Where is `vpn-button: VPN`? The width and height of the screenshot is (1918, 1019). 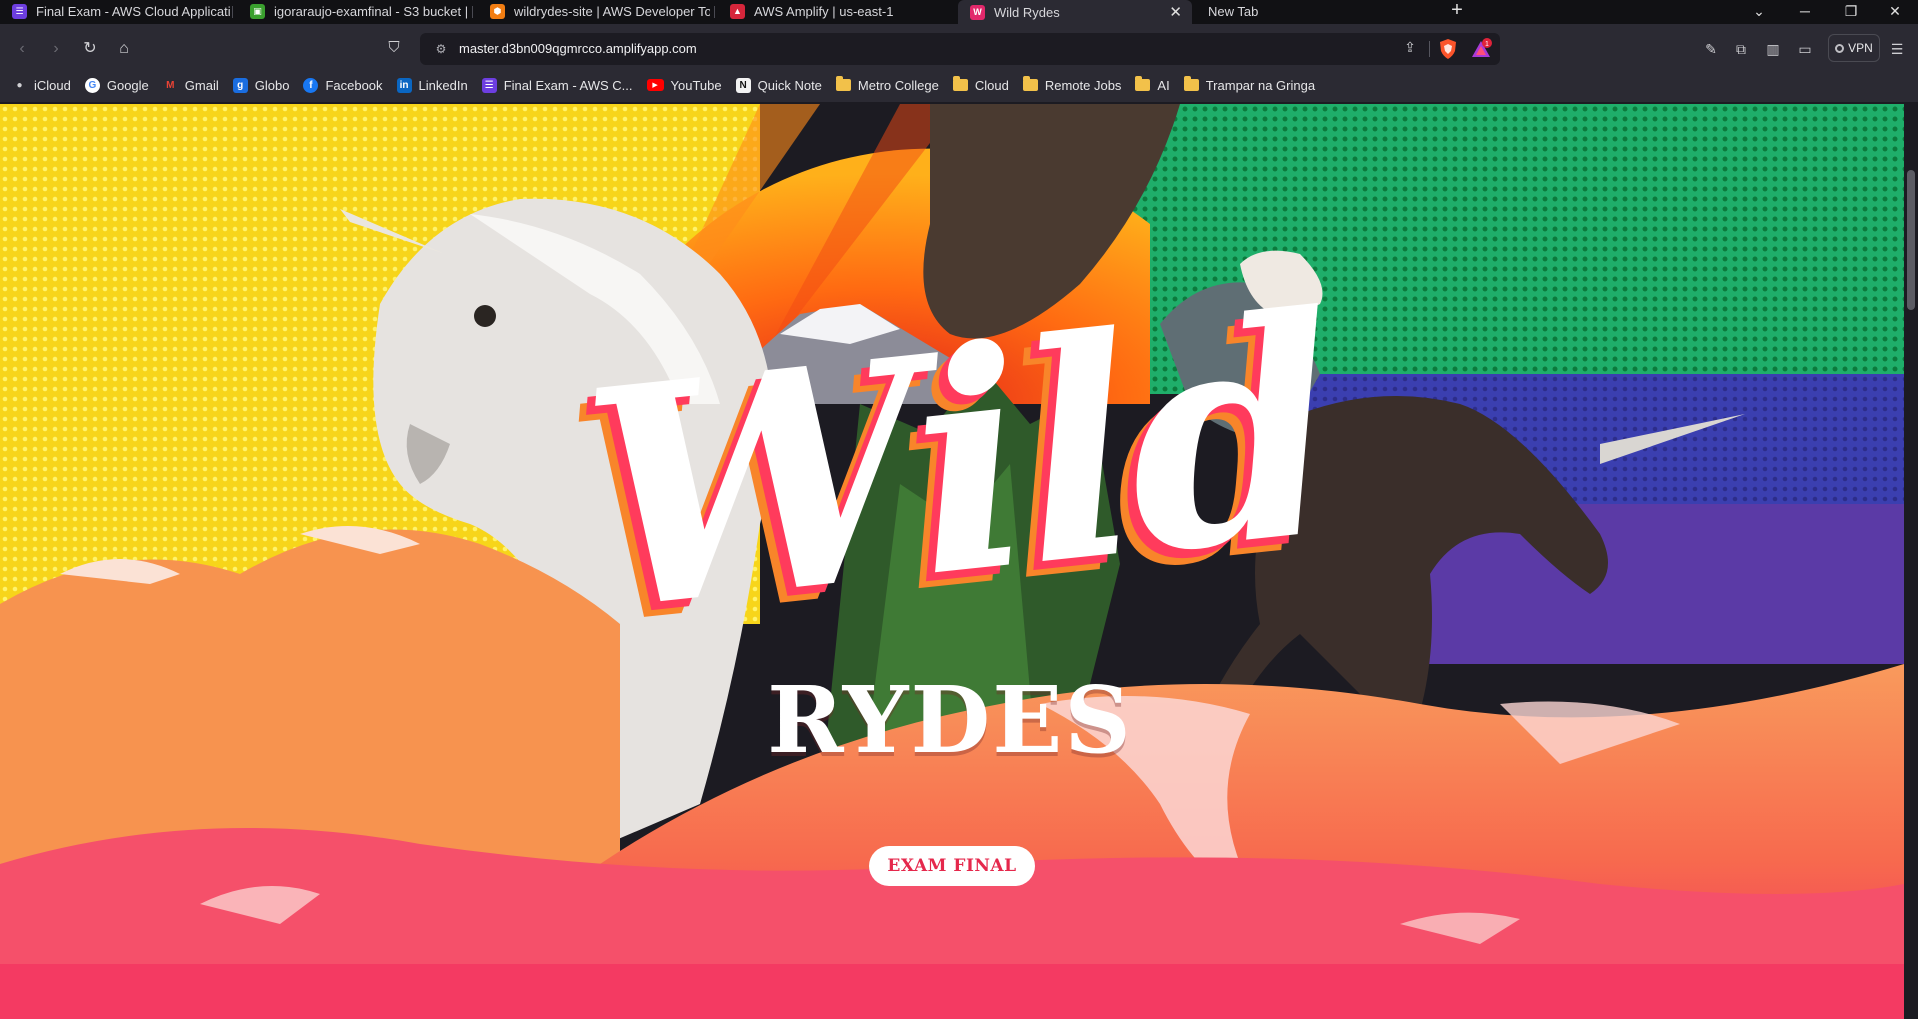
vpn-button: VPN is located at coordinates (1854, 48).